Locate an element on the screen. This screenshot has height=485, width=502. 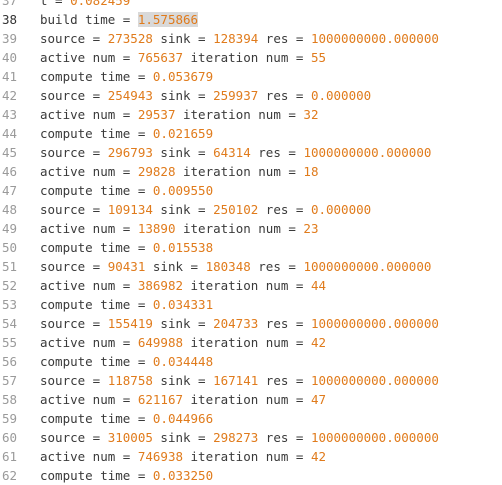
text-token: source = is located at coordinates (74, 266).